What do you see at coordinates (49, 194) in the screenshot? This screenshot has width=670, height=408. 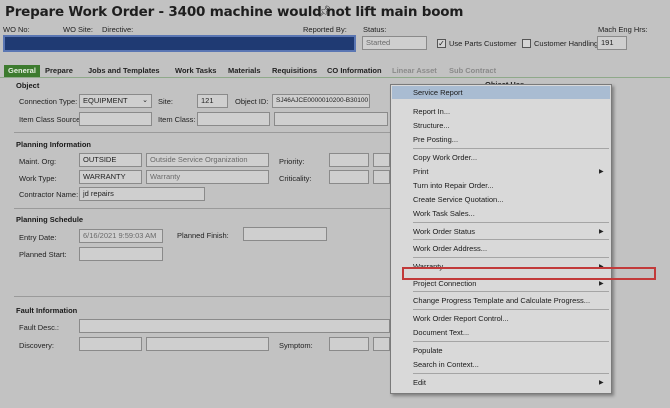 I see `contractor-name-label: Contractor Name:` at bounding box center [49, 194].